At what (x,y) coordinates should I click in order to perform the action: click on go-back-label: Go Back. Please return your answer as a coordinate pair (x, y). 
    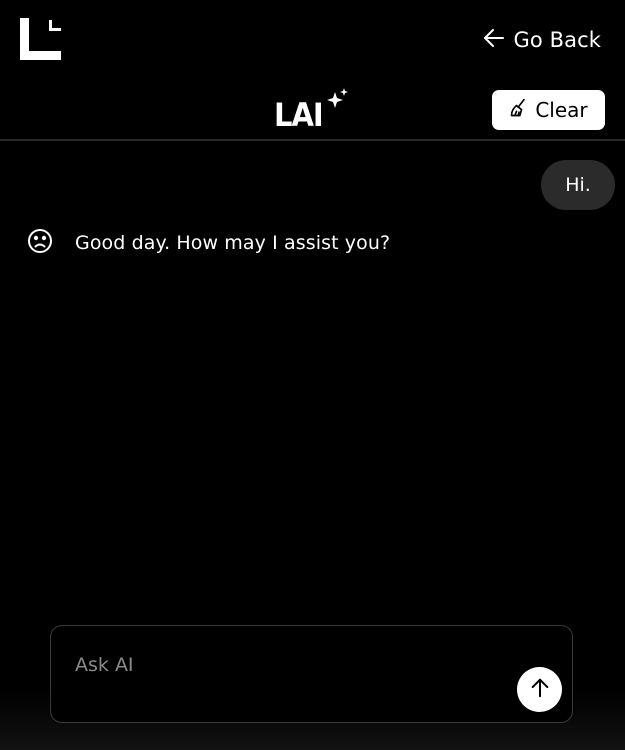
    Looking at the image, I should click on (557, 40).